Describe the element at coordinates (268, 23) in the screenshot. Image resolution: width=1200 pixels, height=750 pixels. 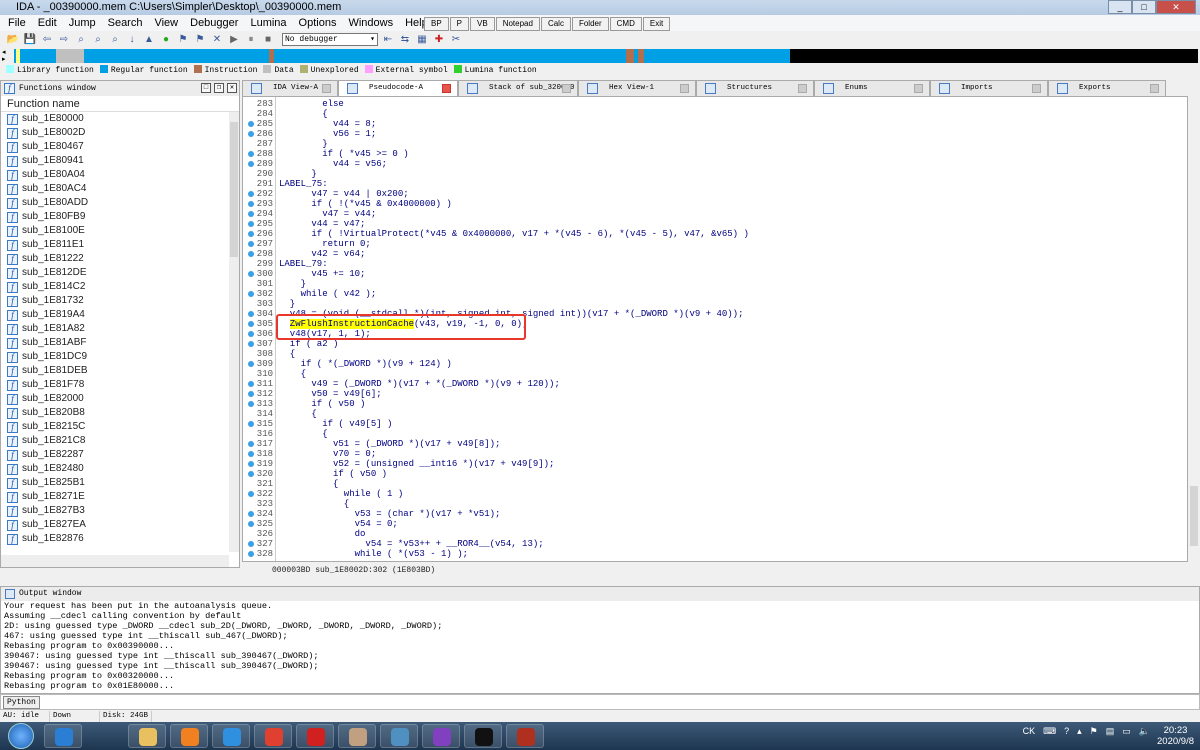
I see `menu-item-lumina: Lumina` at that location.